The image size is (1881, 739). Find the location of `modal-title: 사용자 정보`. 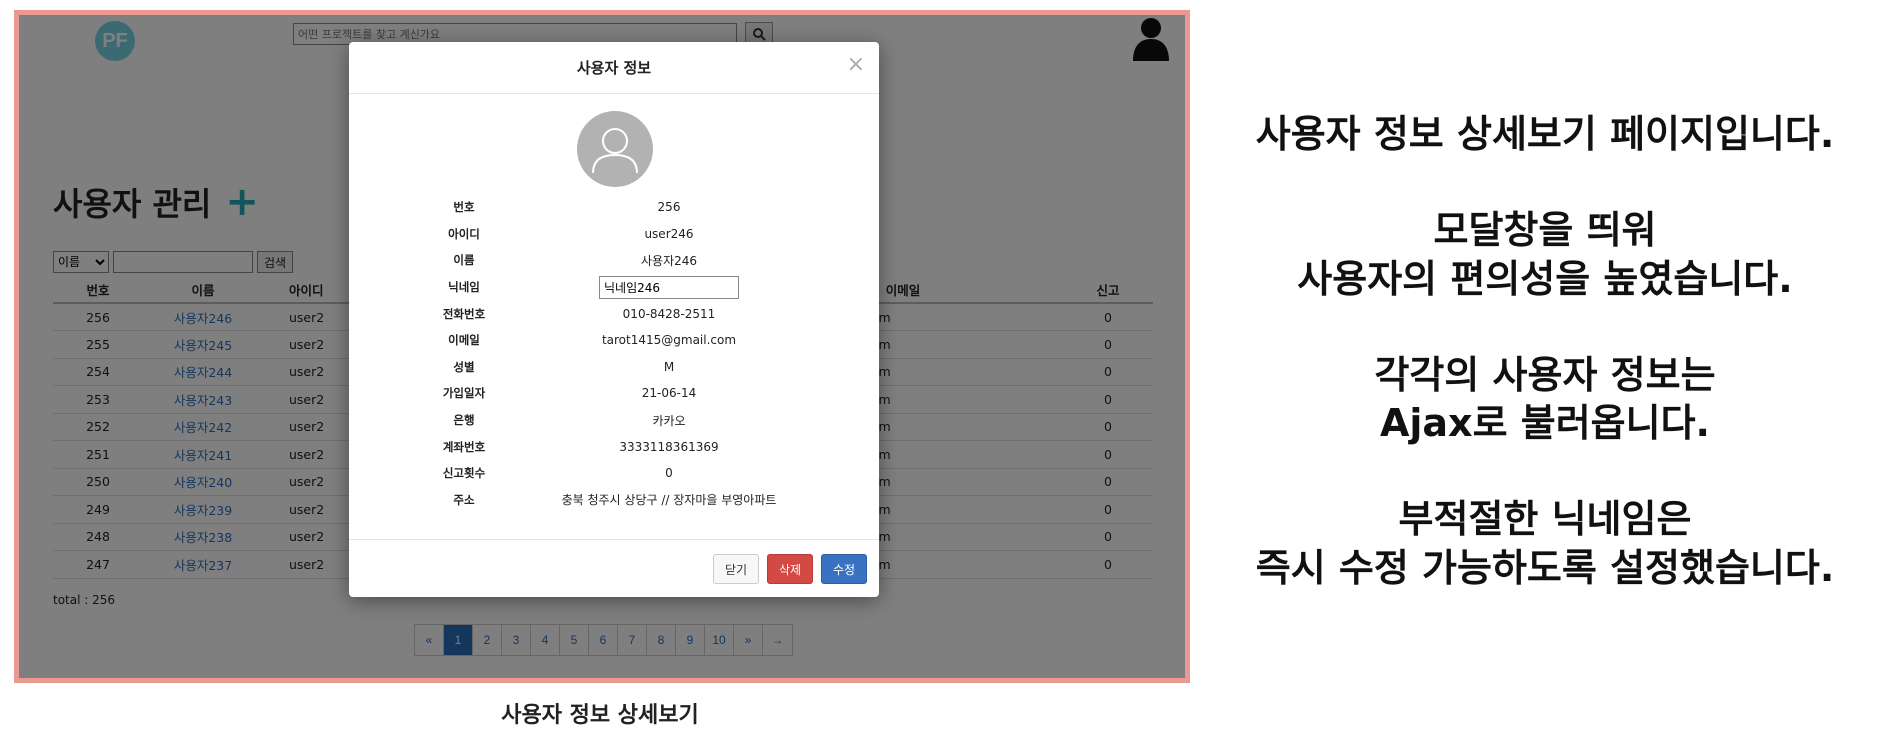

modal-title: 사용자 정보 is located at coordinates (614, 68).